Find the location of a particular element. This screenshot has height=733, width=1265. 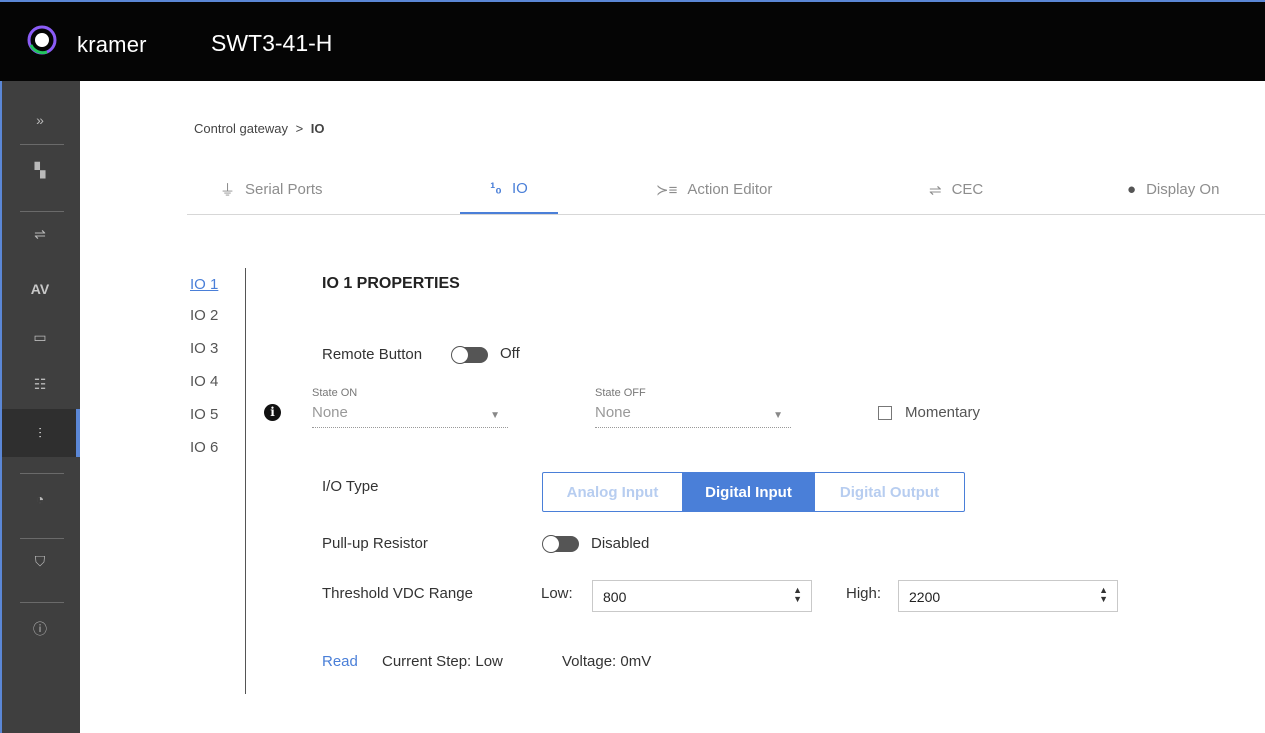

info-icon: ⓘ is located at coordinates (40, 629).